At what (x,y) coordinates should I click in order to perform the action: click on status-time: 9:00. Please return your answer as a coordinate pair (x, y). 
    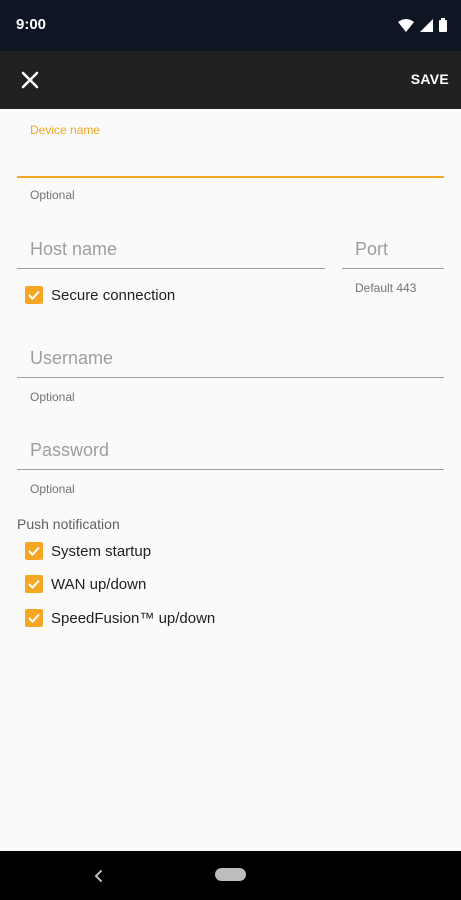
    Looking at the image, I should click on (31, 24).